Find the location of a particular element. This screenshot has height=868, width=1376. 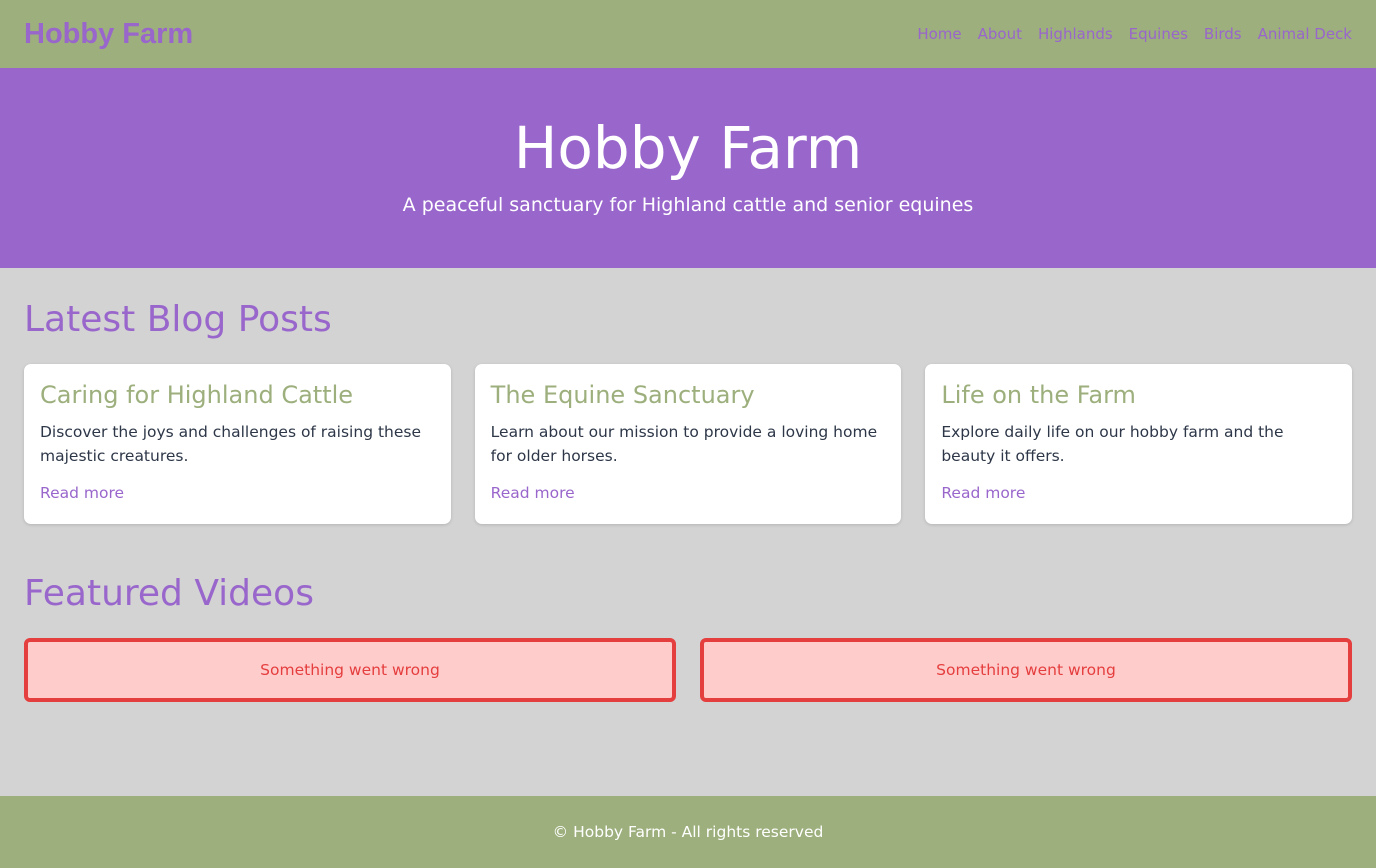

nav-link-highlands: Highlands is located at coordinates (1075, 34).